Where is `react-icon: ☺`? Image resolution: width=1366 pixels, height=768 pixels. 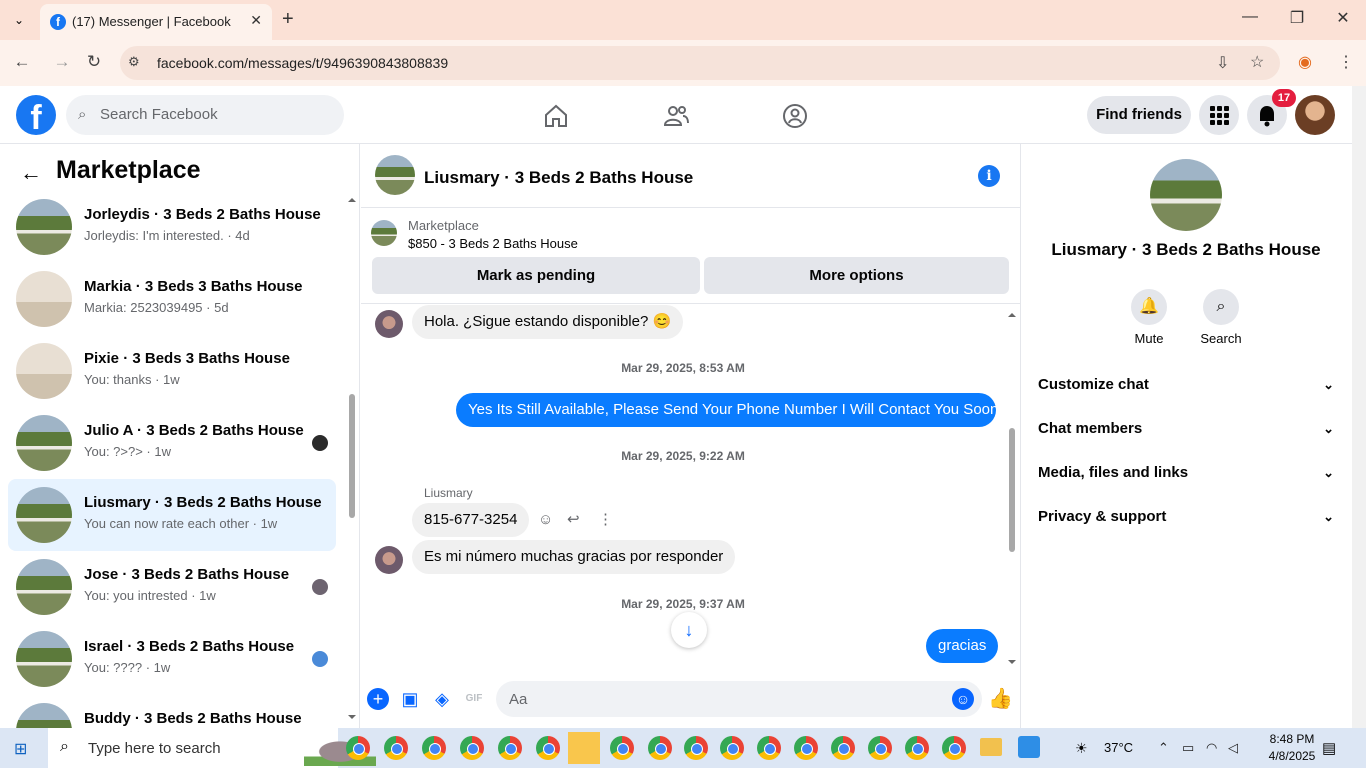
react-icon: ☺ is located at coordinates (545, 519).